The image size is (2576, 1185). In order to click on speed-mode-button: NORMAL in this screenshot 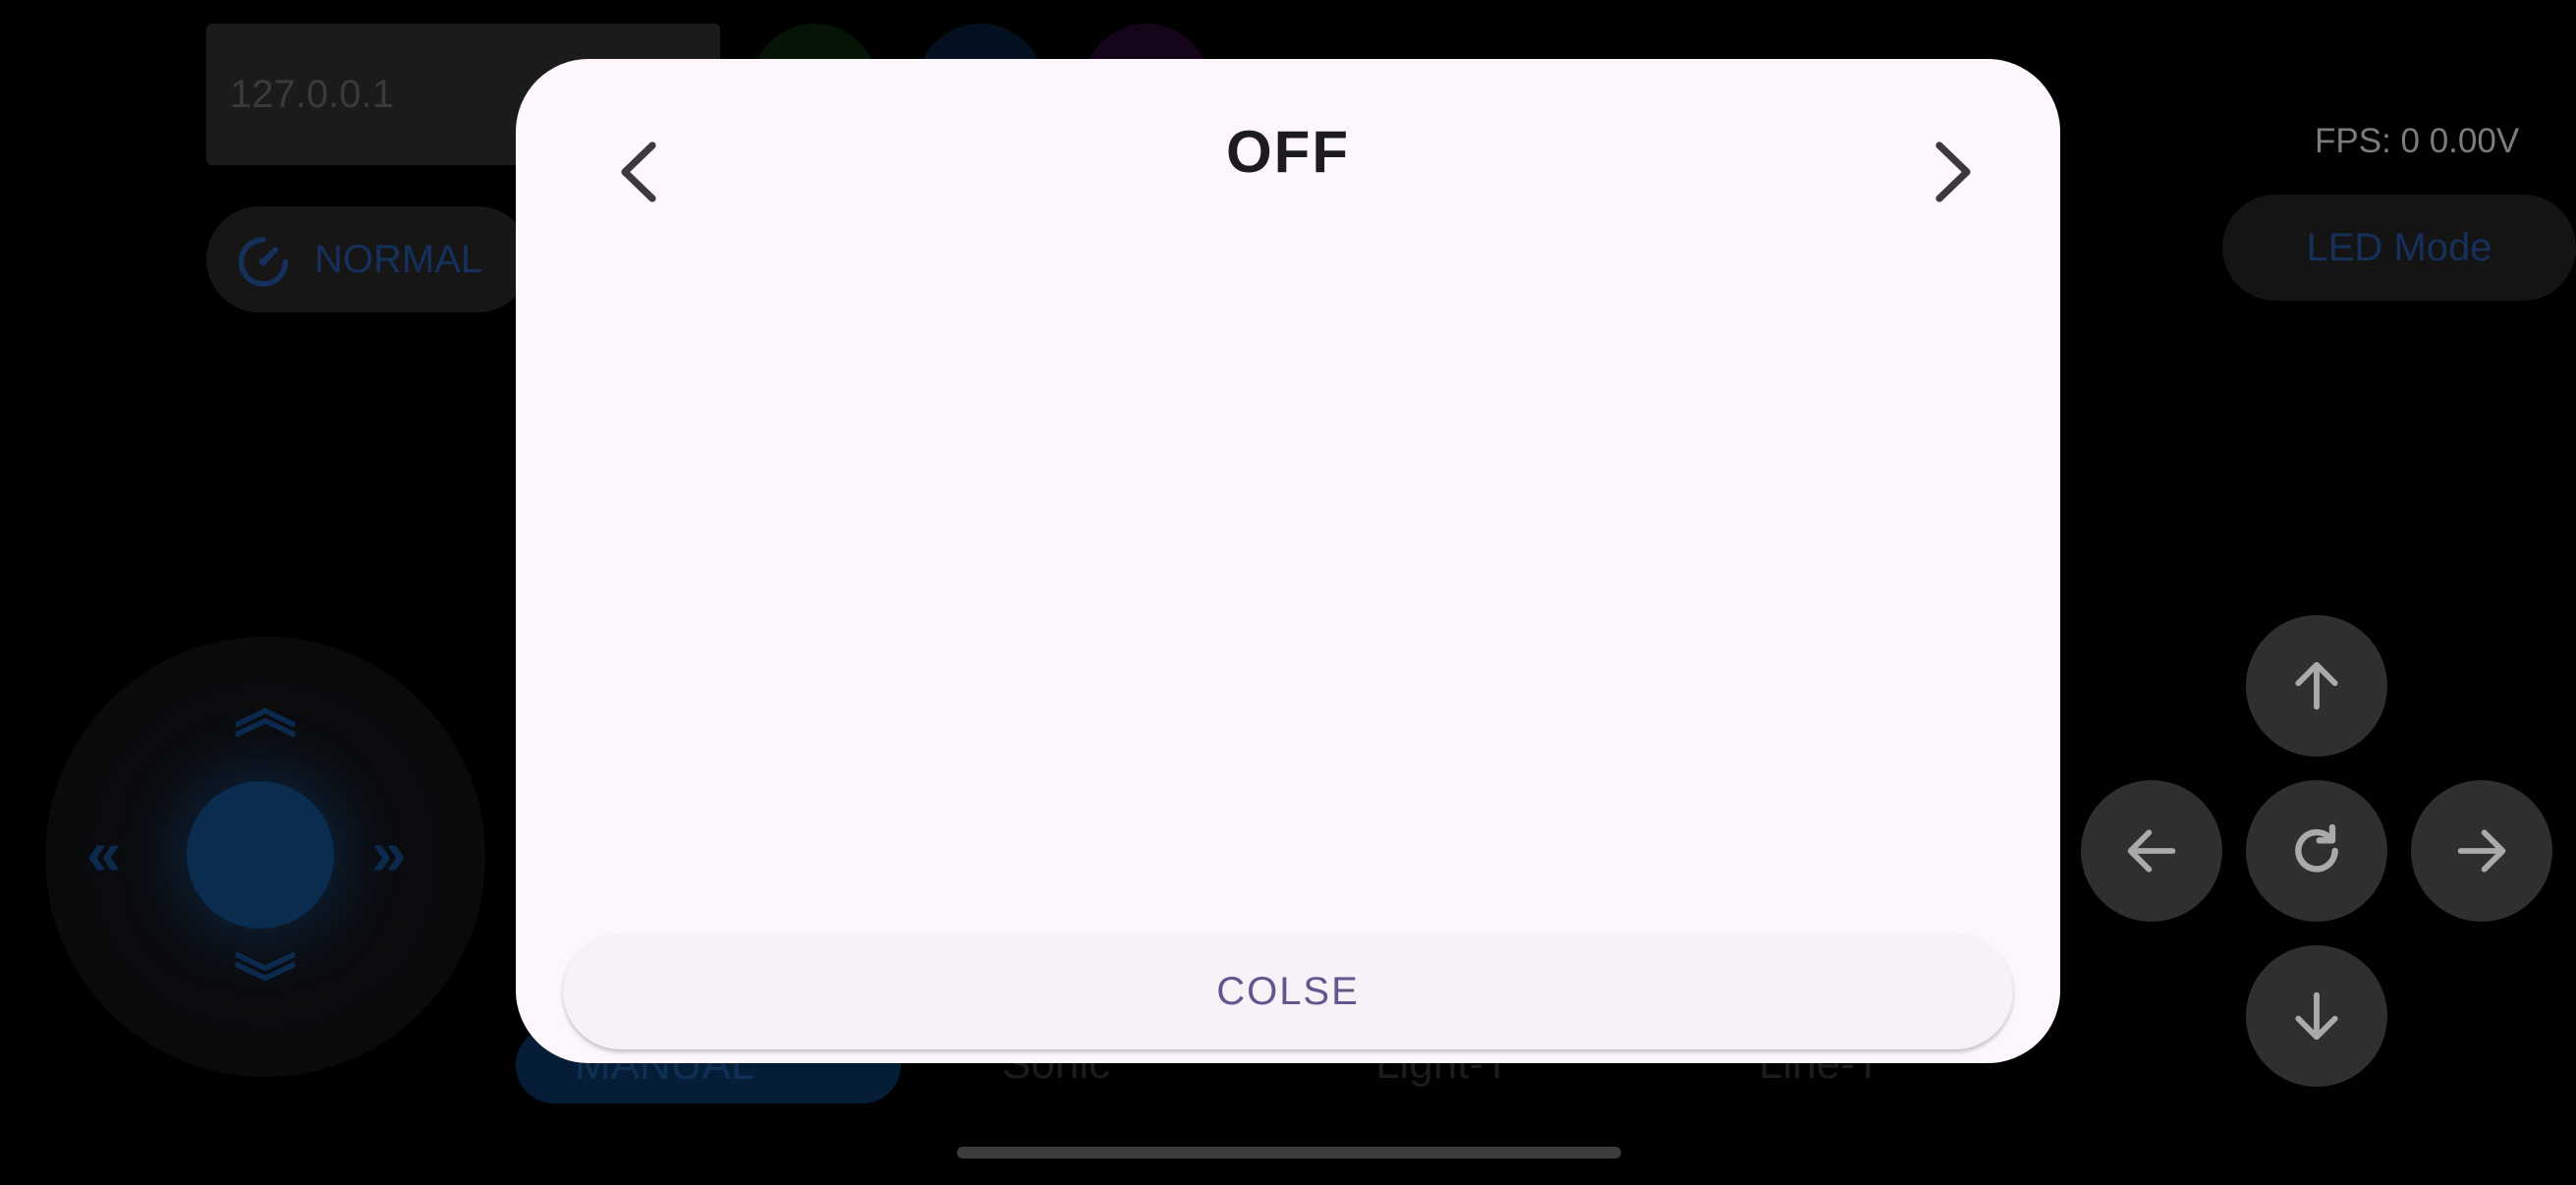, I will do `click(368, 259)`.